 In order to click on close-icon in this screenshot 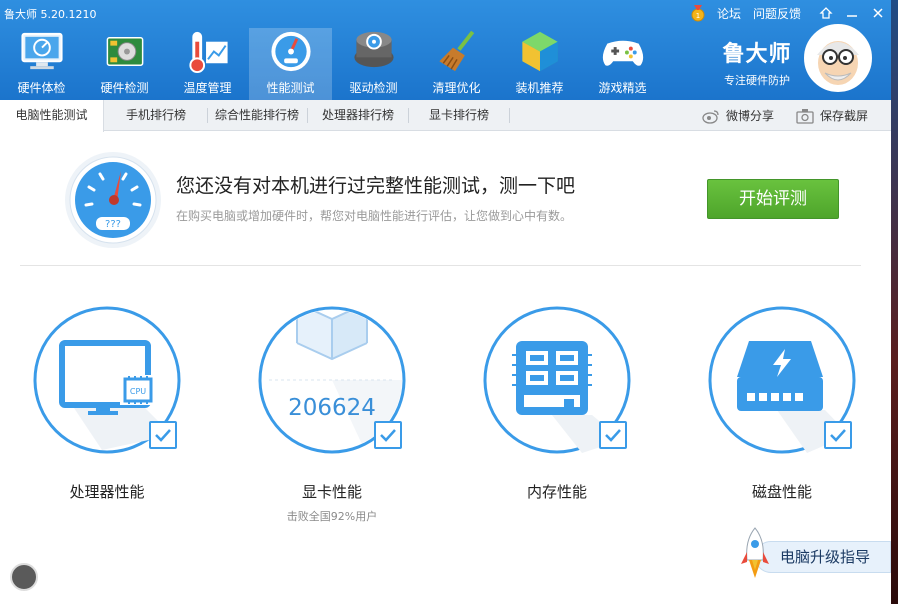, I will do `click(878, 13)`.